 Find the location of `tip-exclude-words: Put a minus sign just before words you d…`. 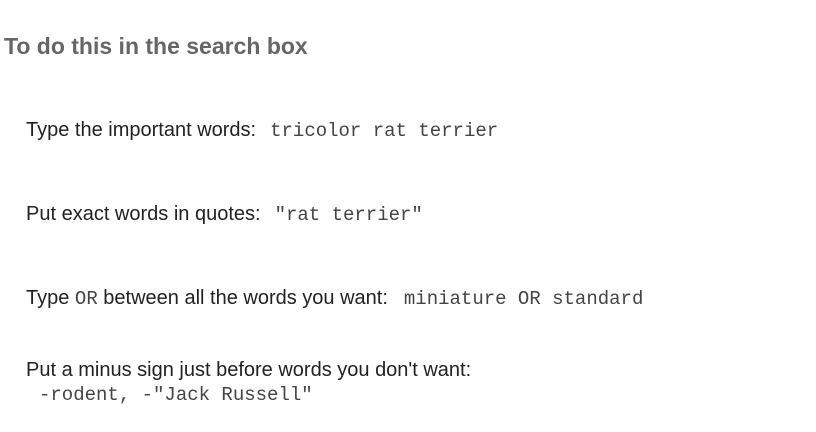

tip-exclude-words: Put a minus sign just before words you d… is located at coordinates (248, 382).